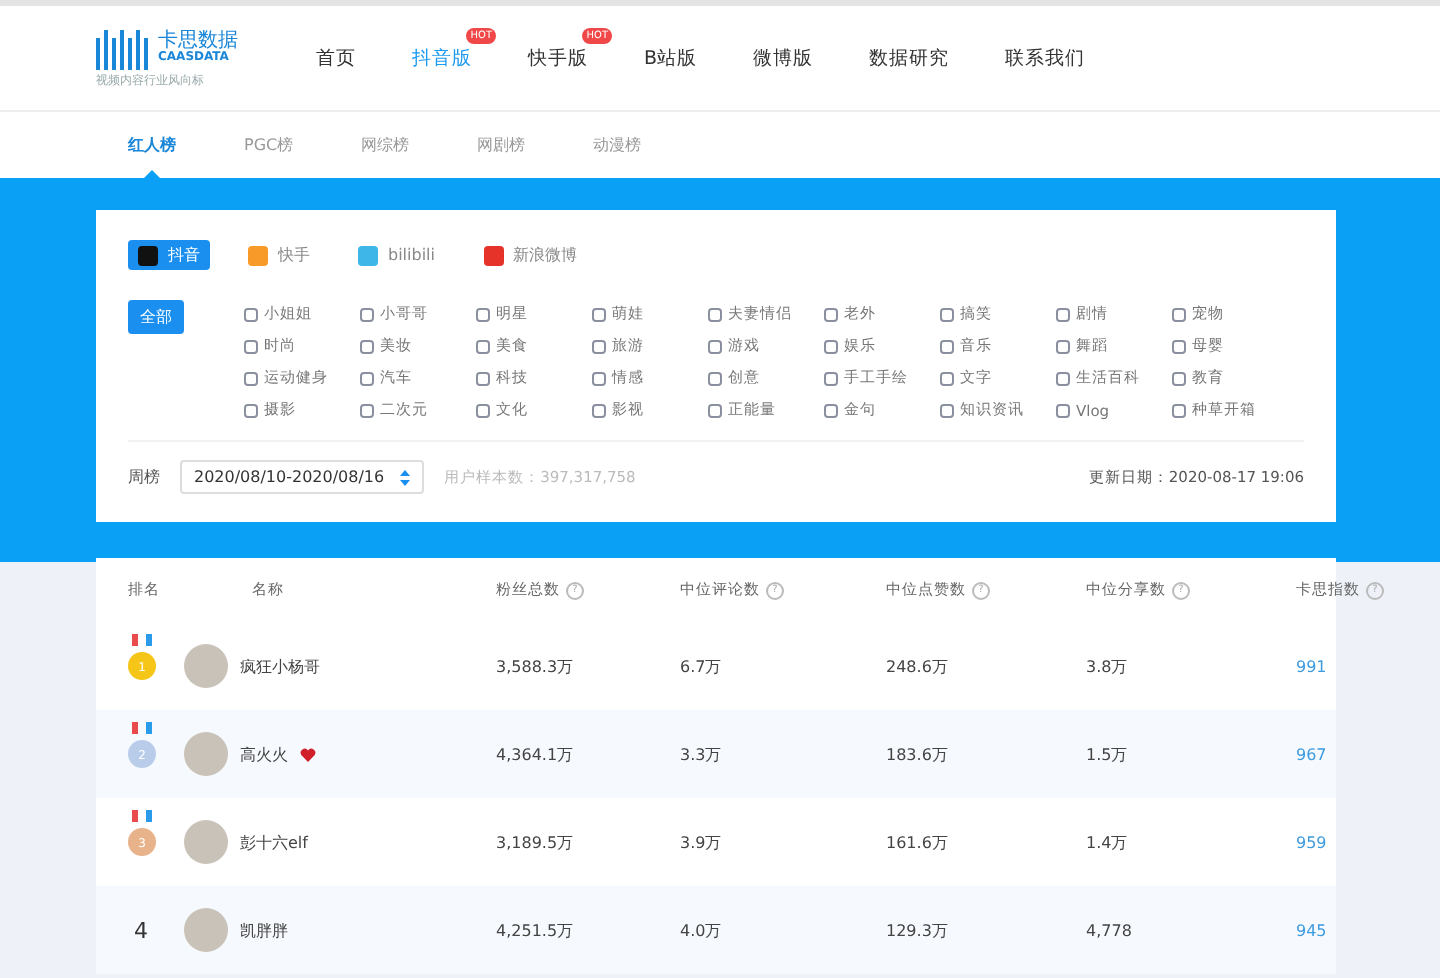 Image resolution: width=1440 pixels, height=978 pixels. Describe the element at coordinates (918, 666) in the screenshot. I see `table-cell-text: 248.6万` at that location.